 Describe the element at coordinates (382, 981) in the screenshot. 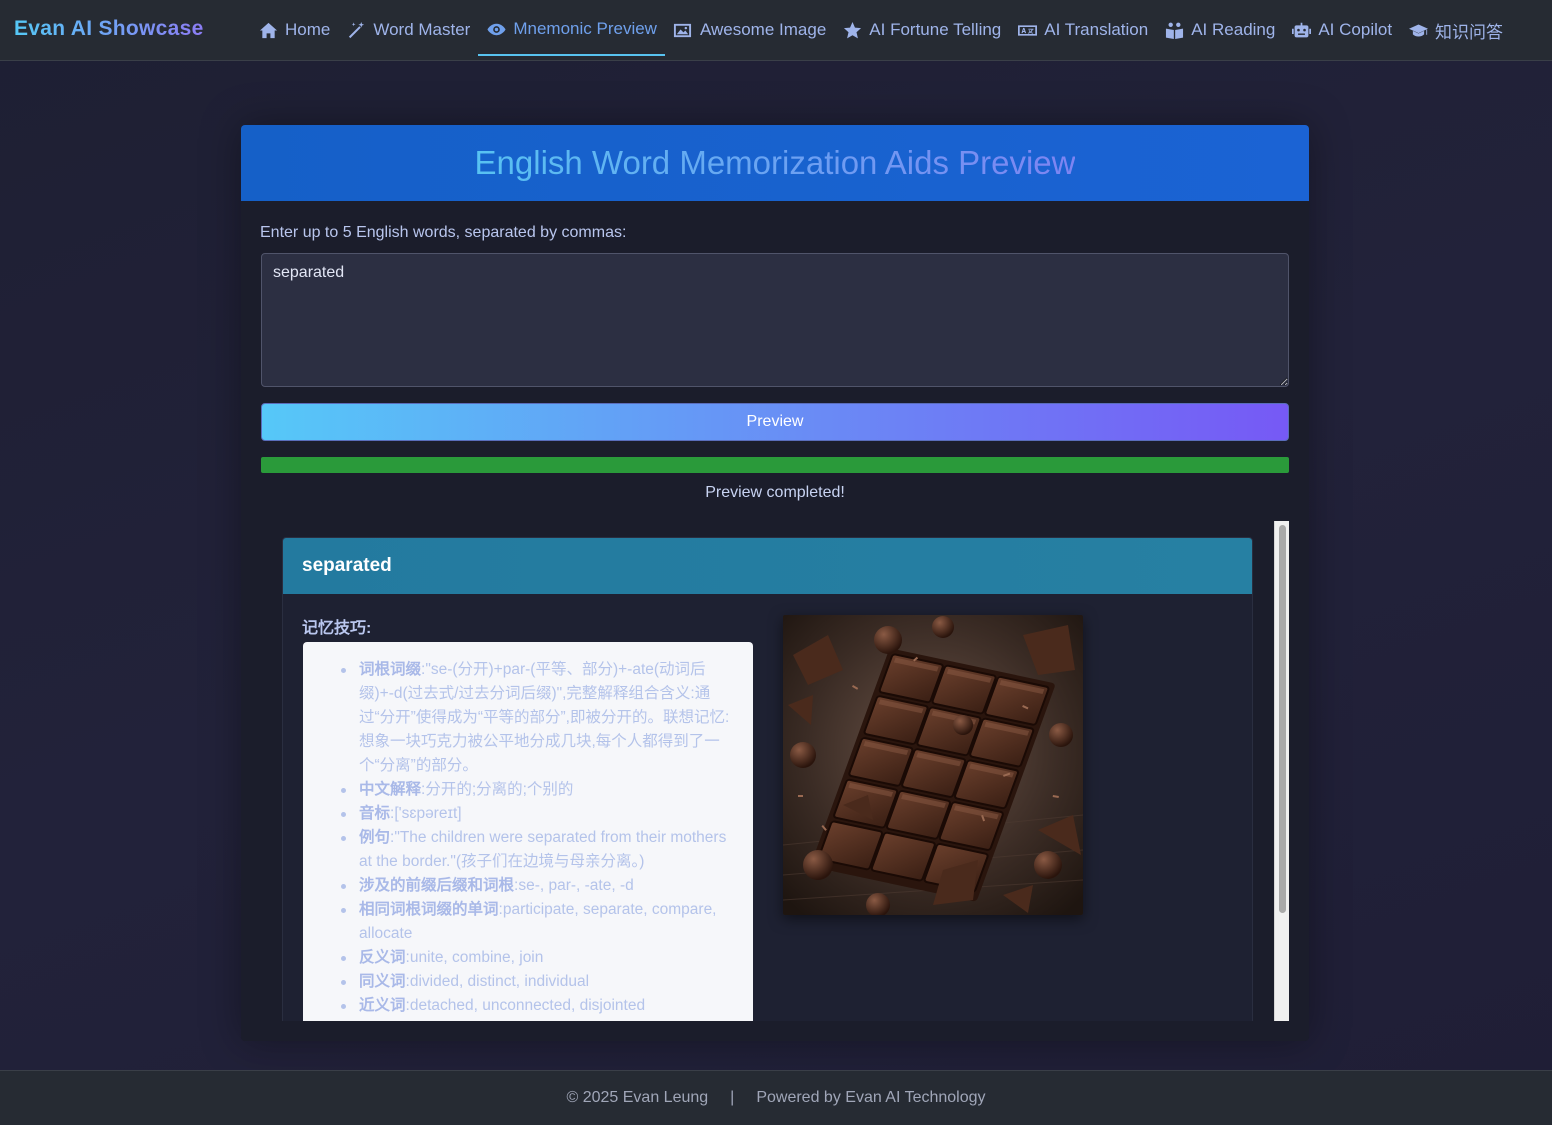

I see `item-key: 同义词` at that location.